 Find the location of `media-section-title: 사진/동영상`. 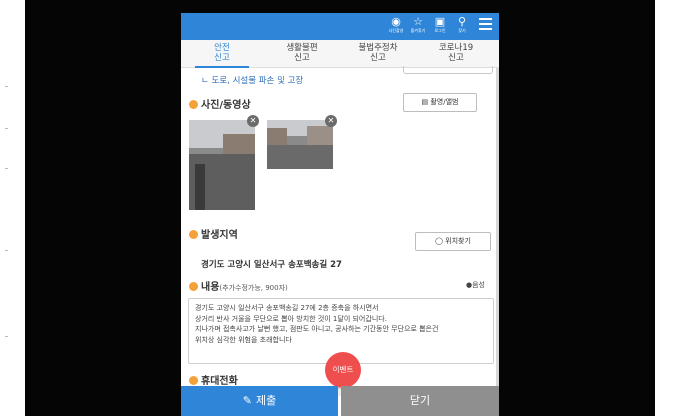

media-section-title: 사진/동영상 is located at coordinates (220, 103).